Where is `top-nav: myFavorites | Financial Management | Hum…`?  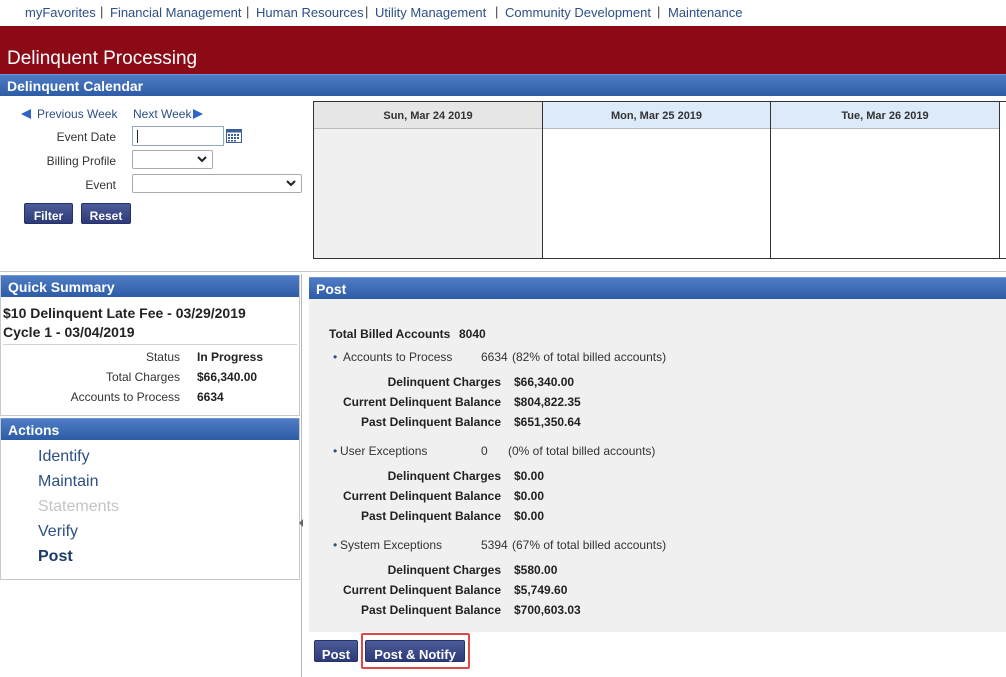 top-nav: myFavorites | Financial Management | Hum… is located at coordinates (503, 13).